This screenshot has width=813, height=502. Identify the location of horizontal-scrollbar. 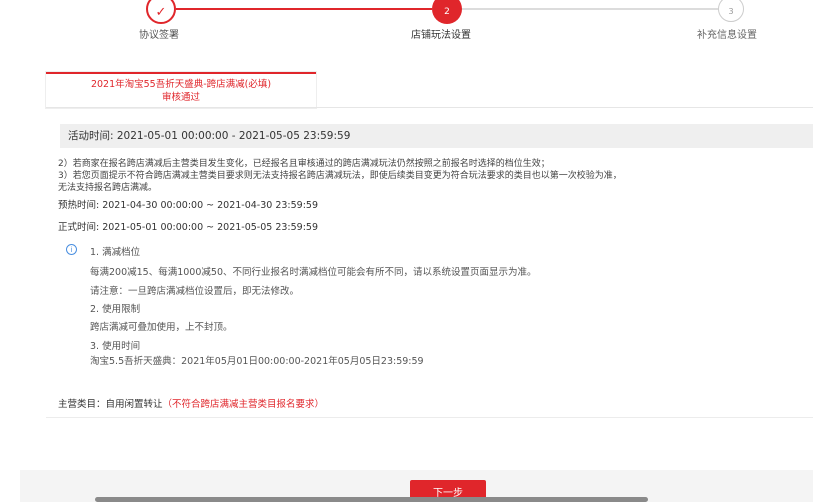
(371, 499).